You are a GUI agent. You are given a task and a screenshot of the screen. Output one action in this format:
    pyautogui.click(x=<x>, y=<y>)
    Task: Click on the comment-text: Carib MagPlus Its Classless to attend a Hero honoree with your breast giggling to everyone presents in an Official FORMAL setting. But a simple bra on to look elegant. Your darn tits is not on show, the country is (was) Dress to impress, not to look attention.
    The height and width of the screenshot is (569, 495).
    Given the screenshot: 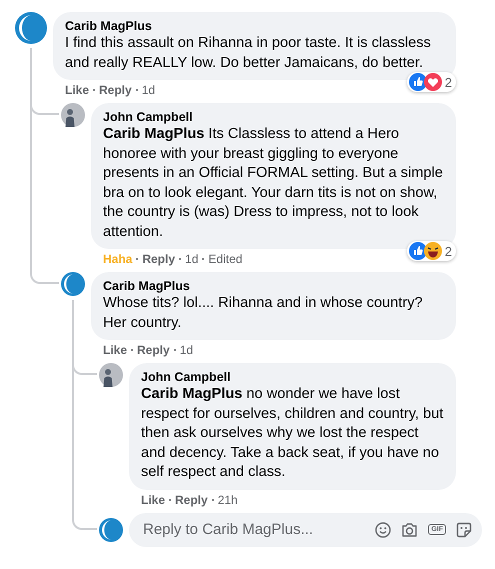 What is the action you would take?
    pyautogui.click(x=273, y=183)
    